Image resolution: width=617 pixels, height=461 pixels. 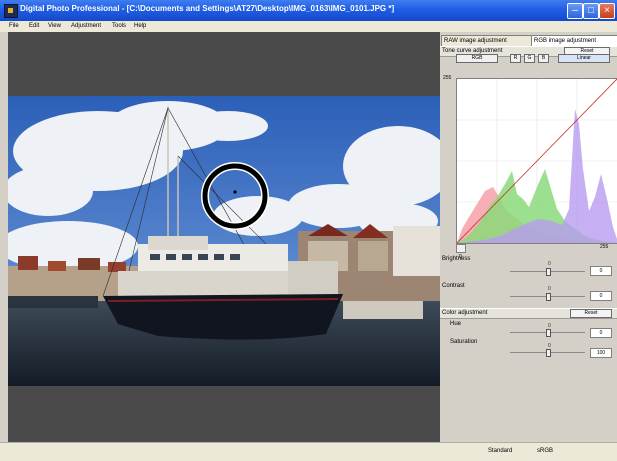 What do you see at coordinates (308, 26) in the screenshot?
I see `menu-bar: File Edit View Adjustment Tools Help` at bounding box center [308, 26].